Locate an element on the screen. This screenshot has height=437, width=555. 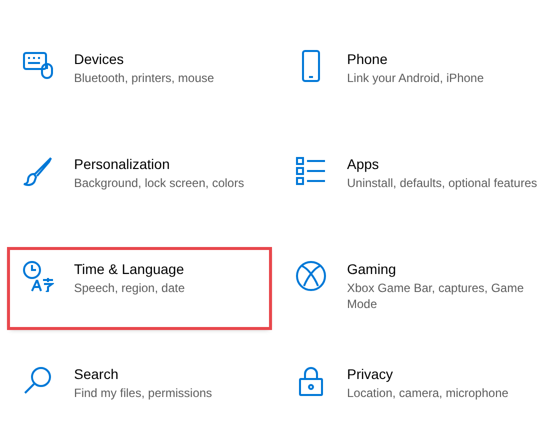
clock-language-icon is located at coordinates (38, 276).